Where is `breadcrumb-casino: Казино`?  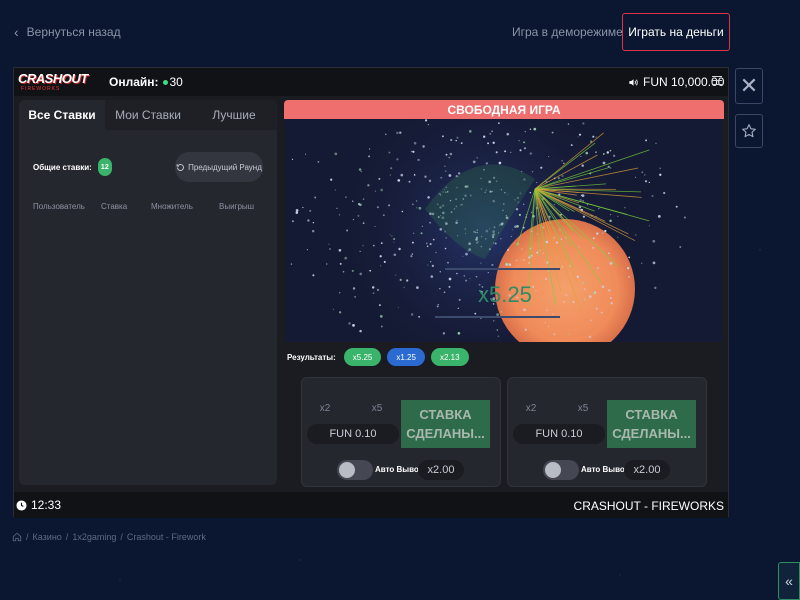 breadcrumb-casino: Казино is located at coordinates (47, 537).